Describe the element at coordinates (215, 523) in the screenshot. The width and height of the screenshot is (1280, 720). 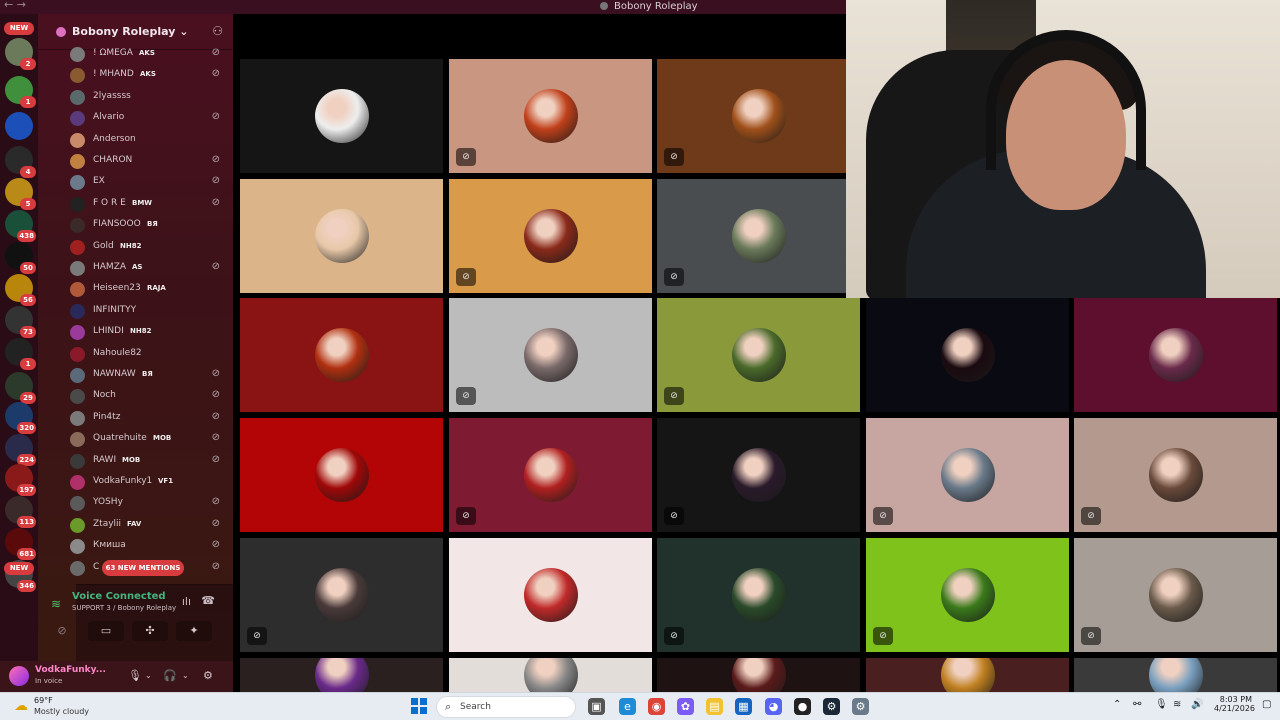
I see `mute-icon: ⊘` at that location.